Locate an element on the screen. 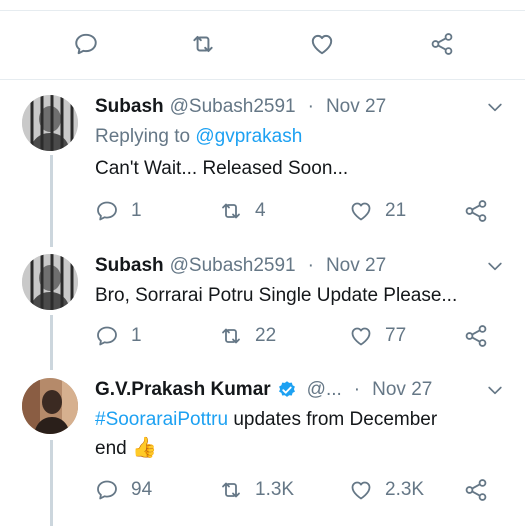  retweet-button: 1.3K is located at coordinates (256, 490).